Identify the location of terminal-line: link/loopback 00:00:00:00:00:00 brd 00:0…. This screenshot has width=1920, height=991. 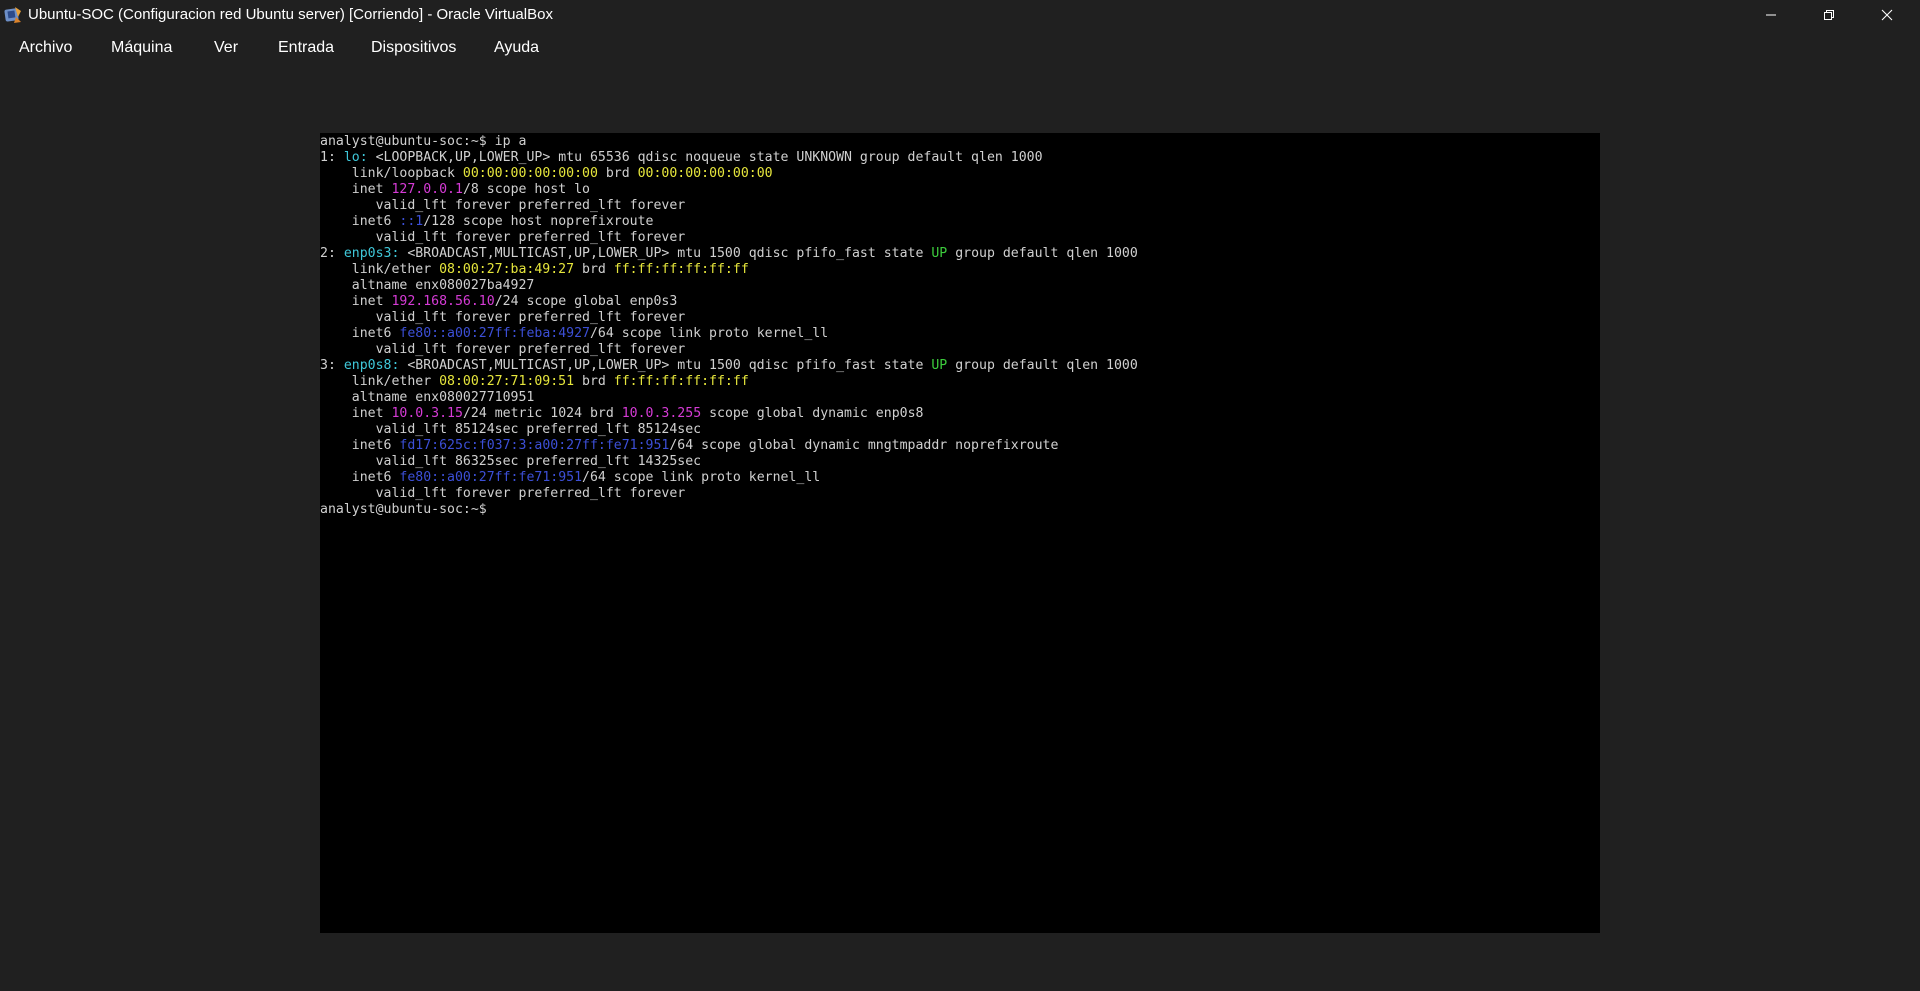
(960, 174).